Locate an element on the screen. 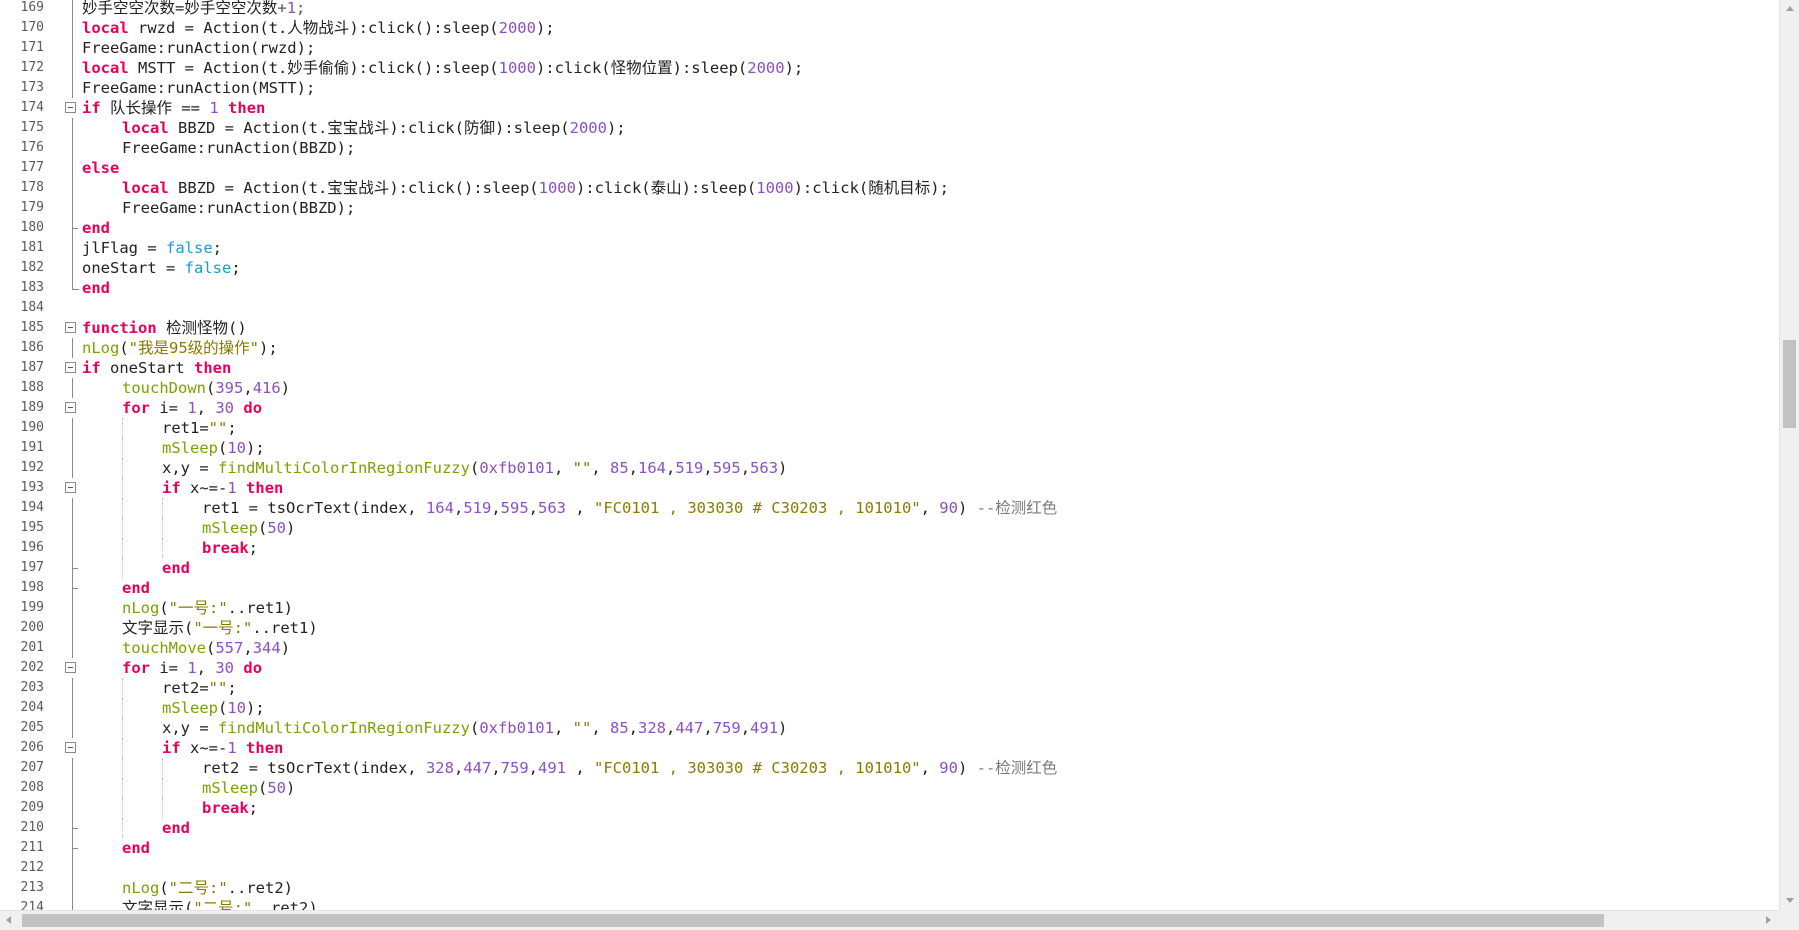 The image size is (1799, 930). code-line: 195 mSleep(50) is located at coordinates (889, 528).